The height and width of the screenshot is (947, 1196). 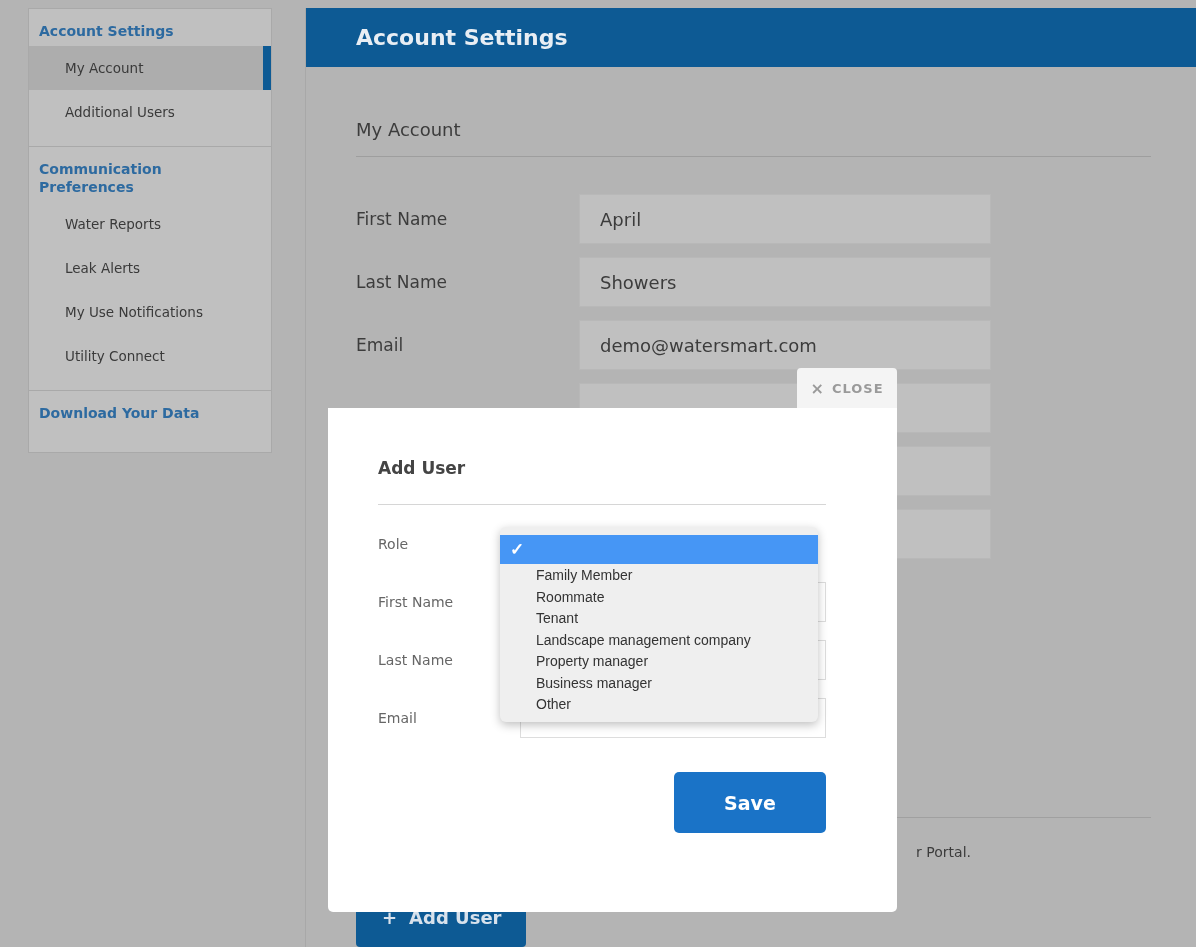 I want to click on section-heading: My Account, so click(x=753, y=138).